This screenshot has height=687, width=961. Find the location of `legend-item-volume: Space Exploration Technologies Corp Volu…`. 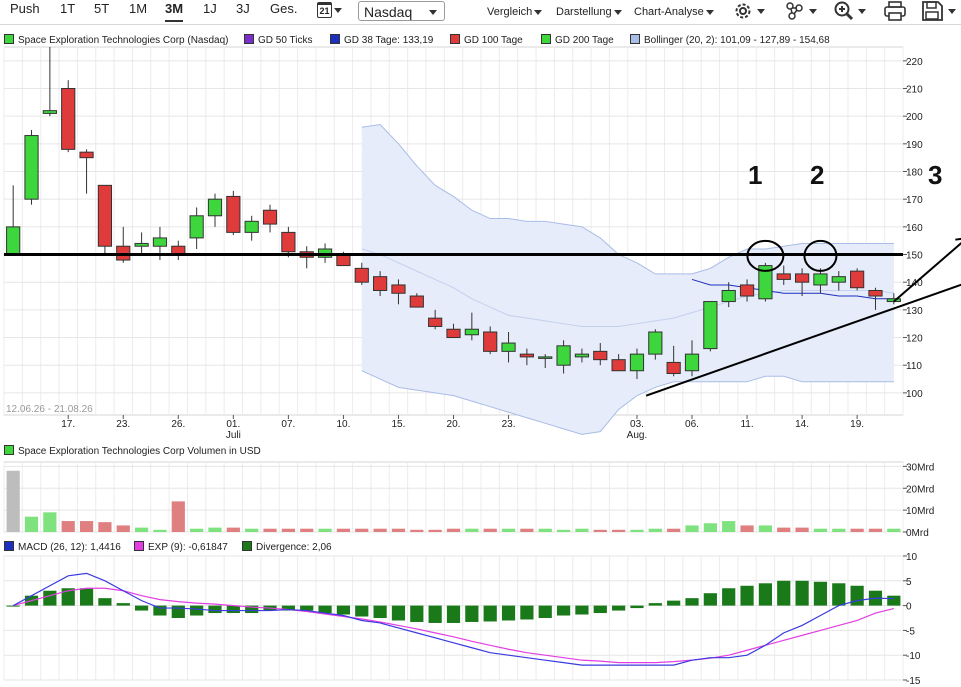

legend-item-volume: Space Exploration Technologies Corp Volu… is located at coordinates (132, 452).